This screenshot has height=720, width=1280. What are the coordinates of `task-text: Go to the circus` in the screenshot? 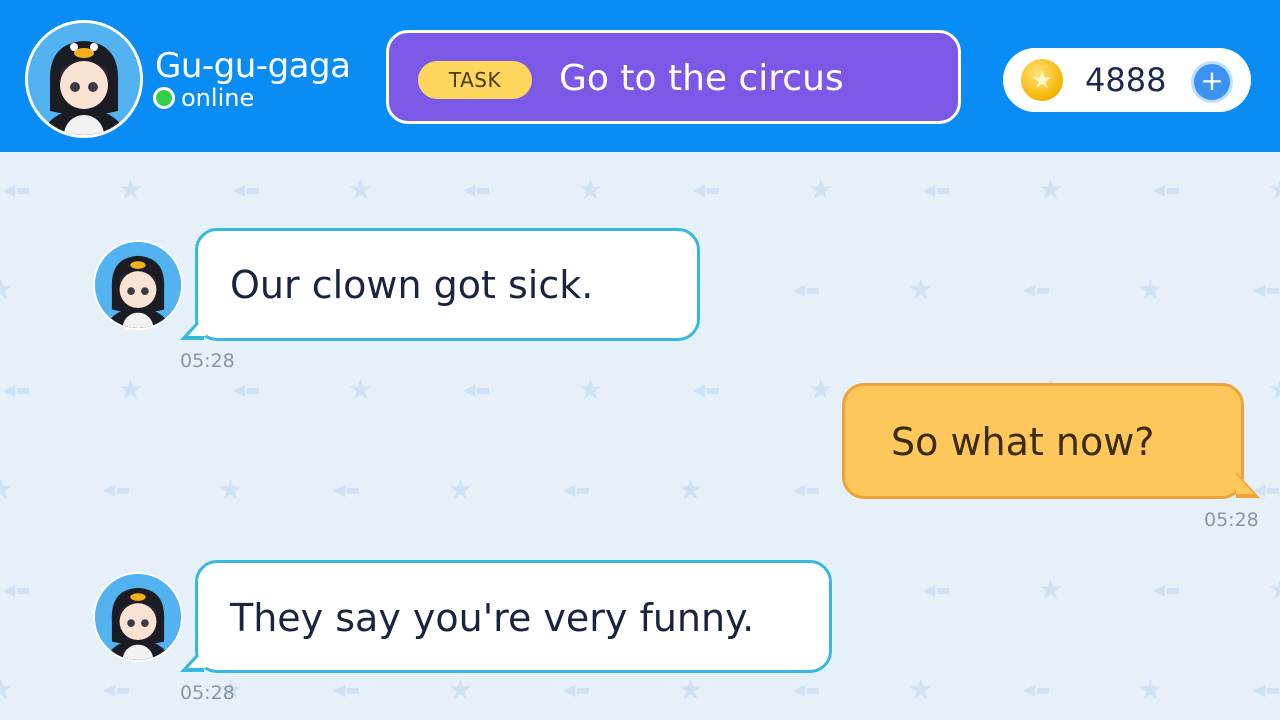 It's located at (701, 78).